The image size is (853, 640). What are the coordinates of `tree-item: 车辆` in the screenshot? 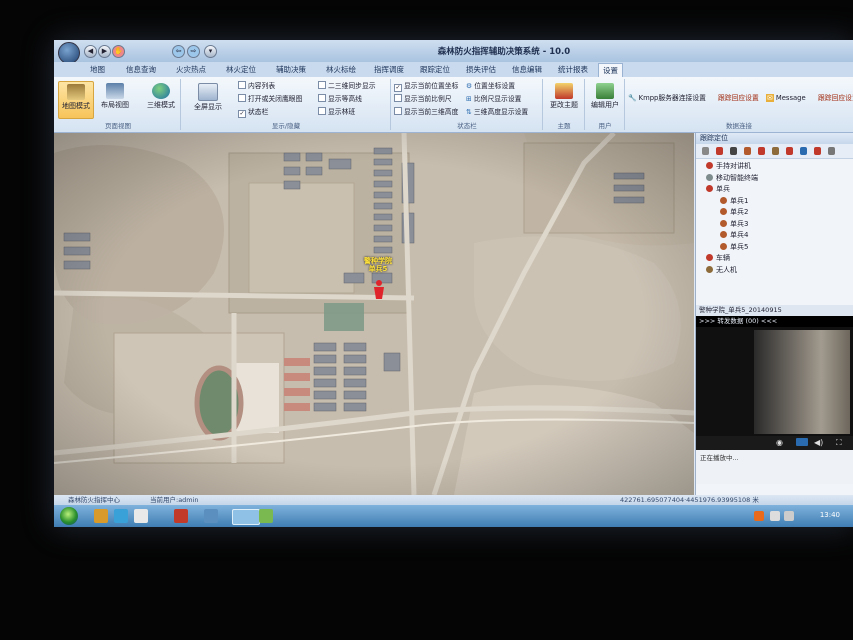 It's located at (718, 258).